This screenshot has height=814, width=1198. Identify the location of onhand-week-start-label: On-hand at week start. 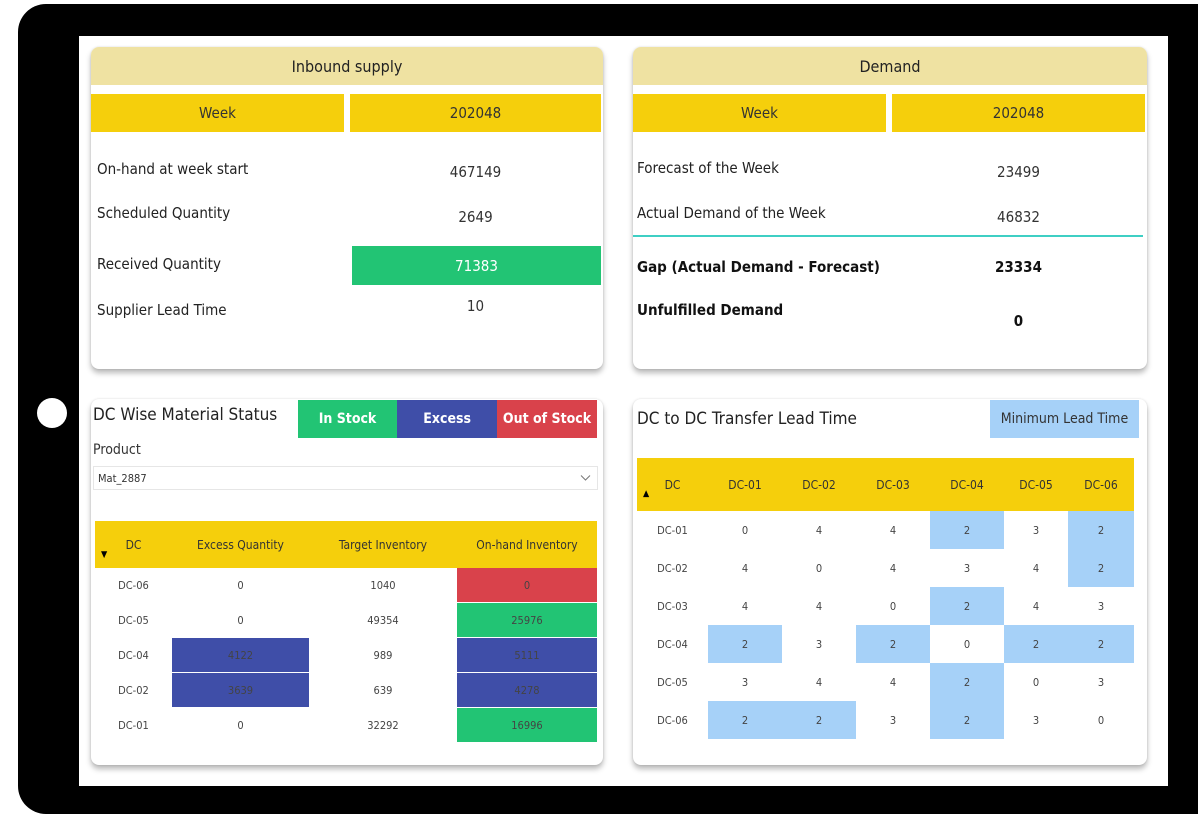
(173, 169).